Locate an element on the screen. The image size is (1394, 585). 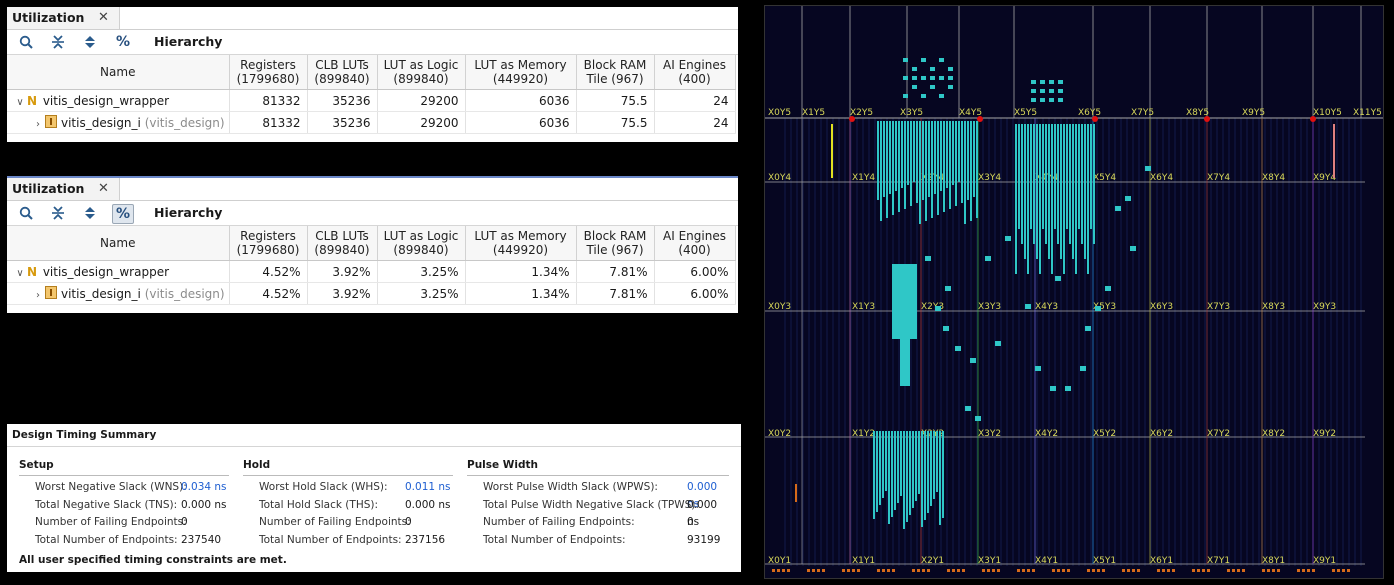
clock-region-label: X9Y2 is located at coordinates (1324, 434).